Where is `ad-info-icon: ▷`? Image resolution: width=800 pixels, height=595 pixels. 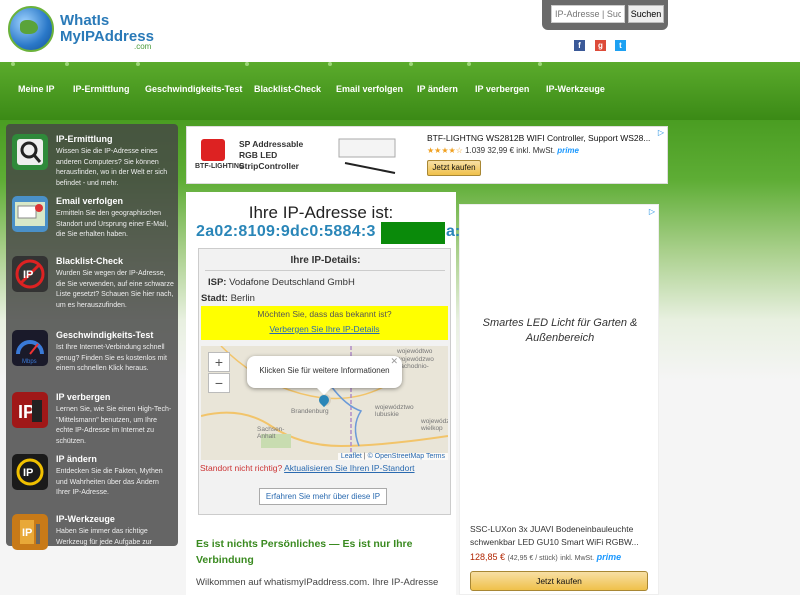 ad-info-icon: ▷ is located at coordinates (652, 211).